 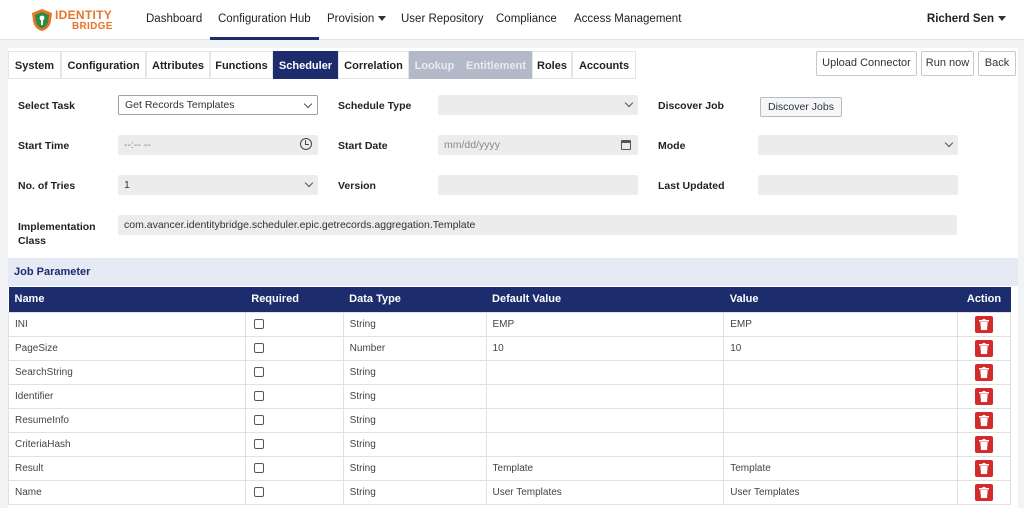 What do you see at coordinates (626, 145) in the screenshot?
I see `calendar-icon` at bounding box center [626, 145].